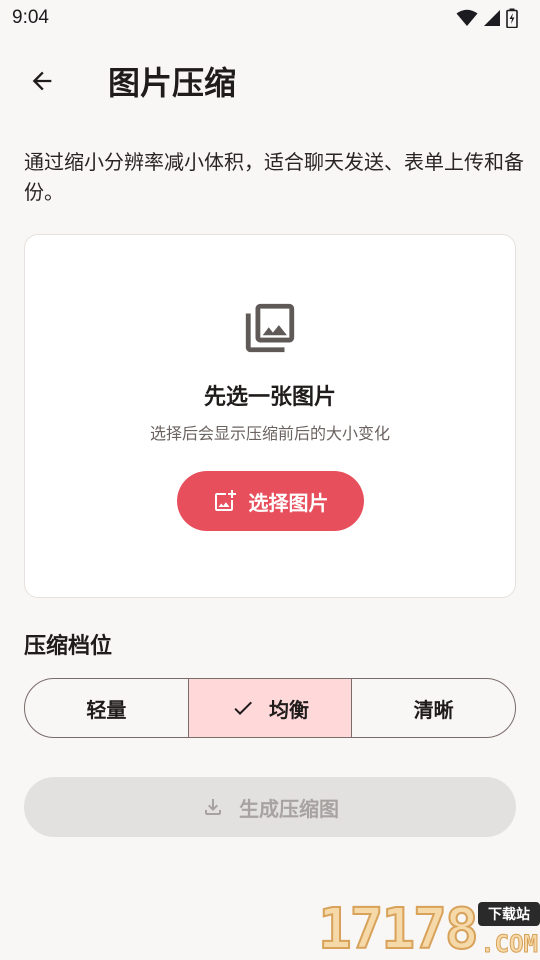 The height and width of the screenshot is (960, 540). I want to click on segment-clear: 清晰, so click(433, 708).